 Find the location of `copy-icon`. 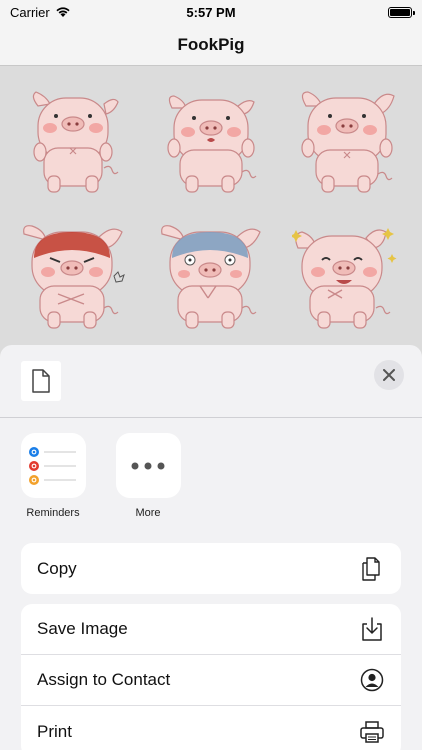

copy-icon is located at coordinates (372, 569).